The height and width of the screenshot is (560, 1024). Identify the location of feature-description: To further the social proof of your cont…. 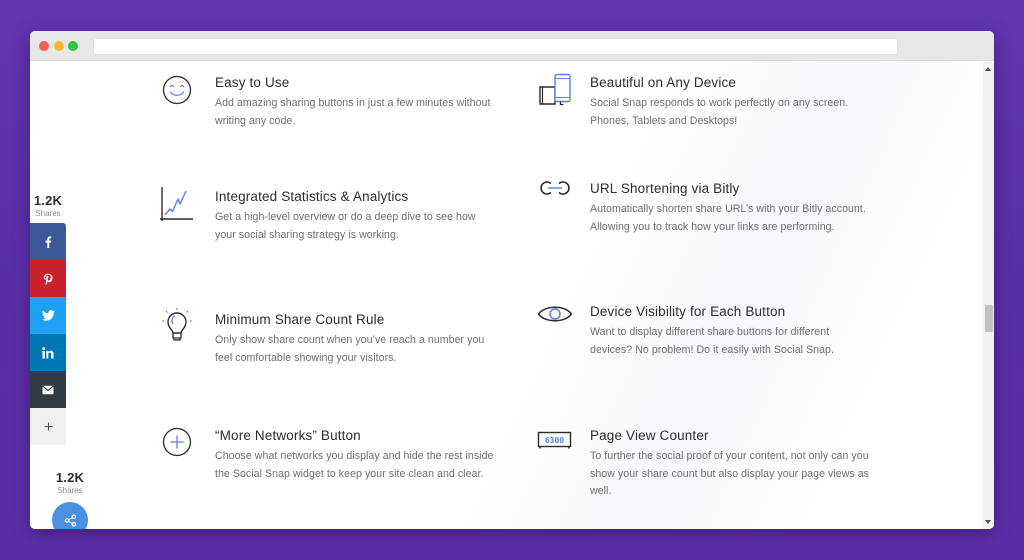
(730, 474).